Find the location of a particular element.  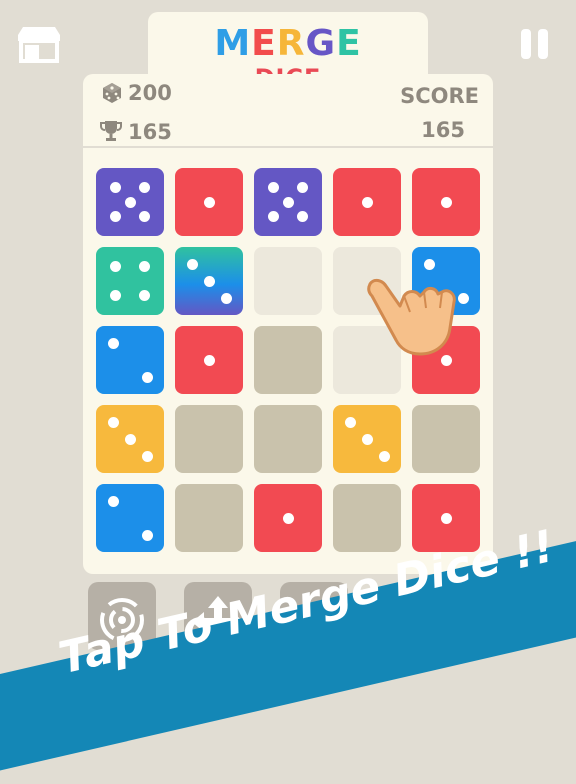

title-merge: MERGE is located at coordinates (288, 44).